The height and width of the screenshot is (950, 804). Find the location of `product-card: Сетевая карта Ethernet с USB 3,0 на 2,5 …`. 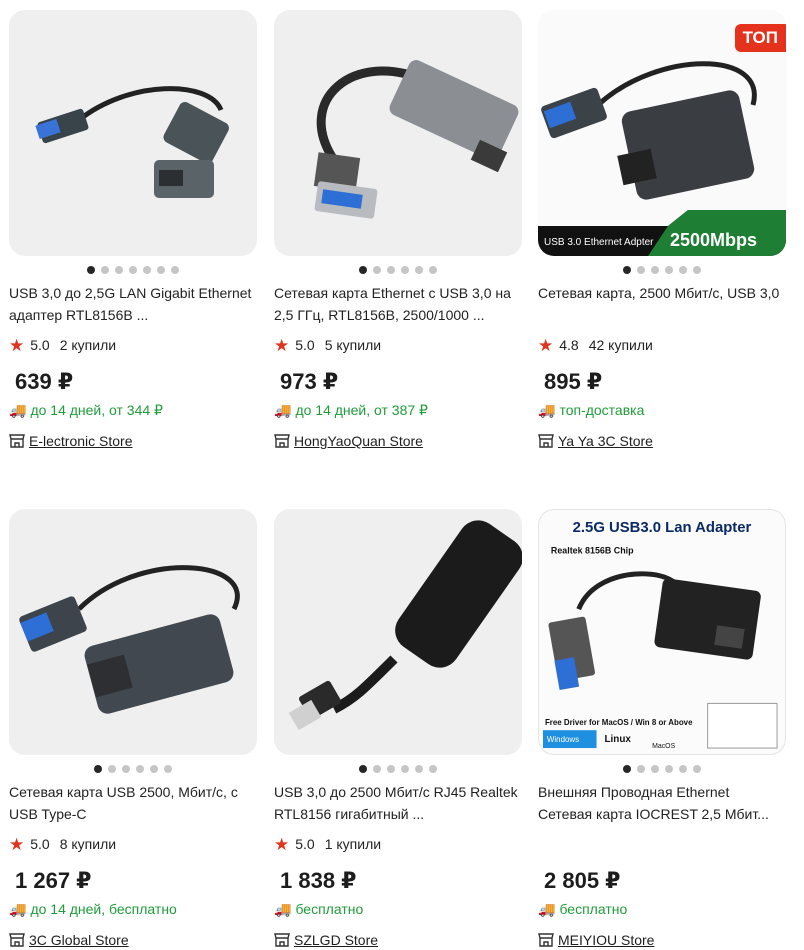

product-card: Сетевая карта Ethernet с USB 3,0 на 2,5 … is located at coordinates (398, 230).